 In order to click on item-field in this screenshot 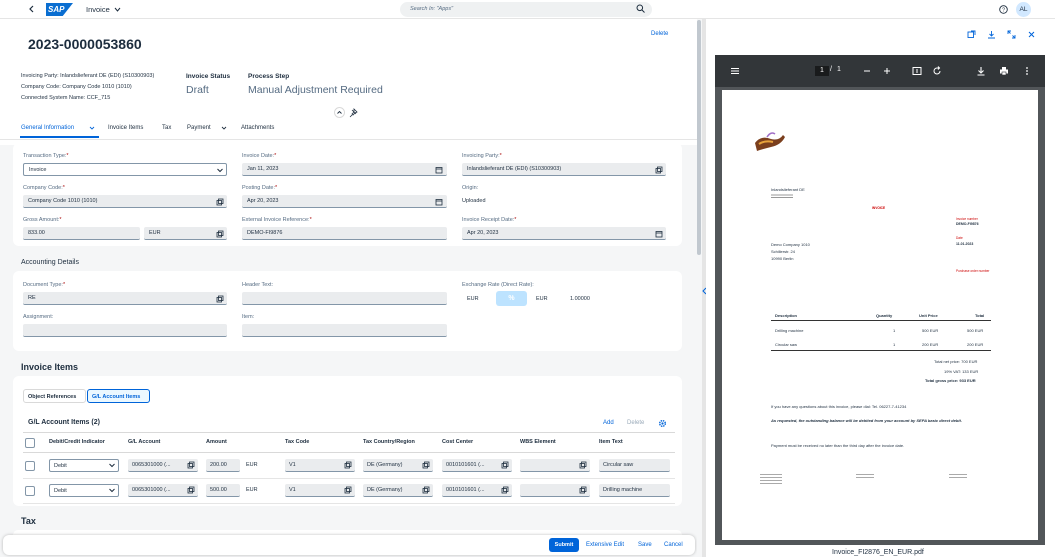, I will do `click(344, 330)`.